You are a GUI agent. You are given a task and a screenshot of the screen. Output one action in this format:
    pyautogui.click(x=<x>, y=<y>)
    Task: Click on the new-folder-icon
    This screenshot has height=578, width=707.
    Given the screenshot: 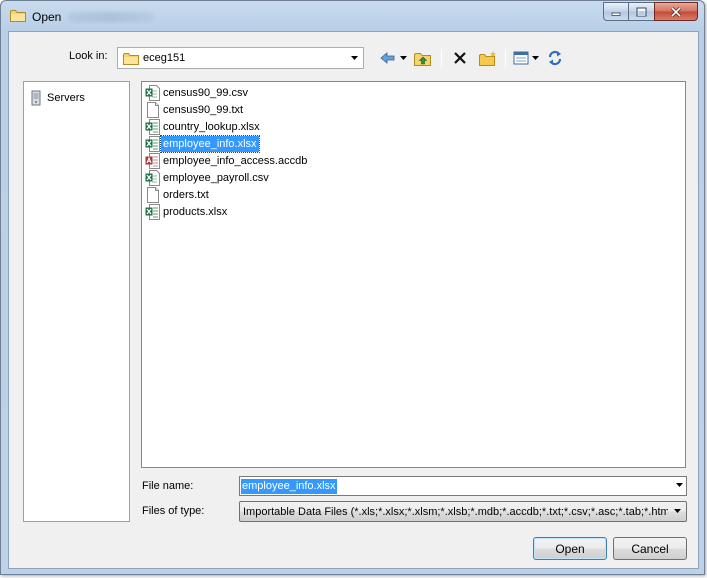 What is the action you would take?
    pyautogui.click(x=487, y=58)
    